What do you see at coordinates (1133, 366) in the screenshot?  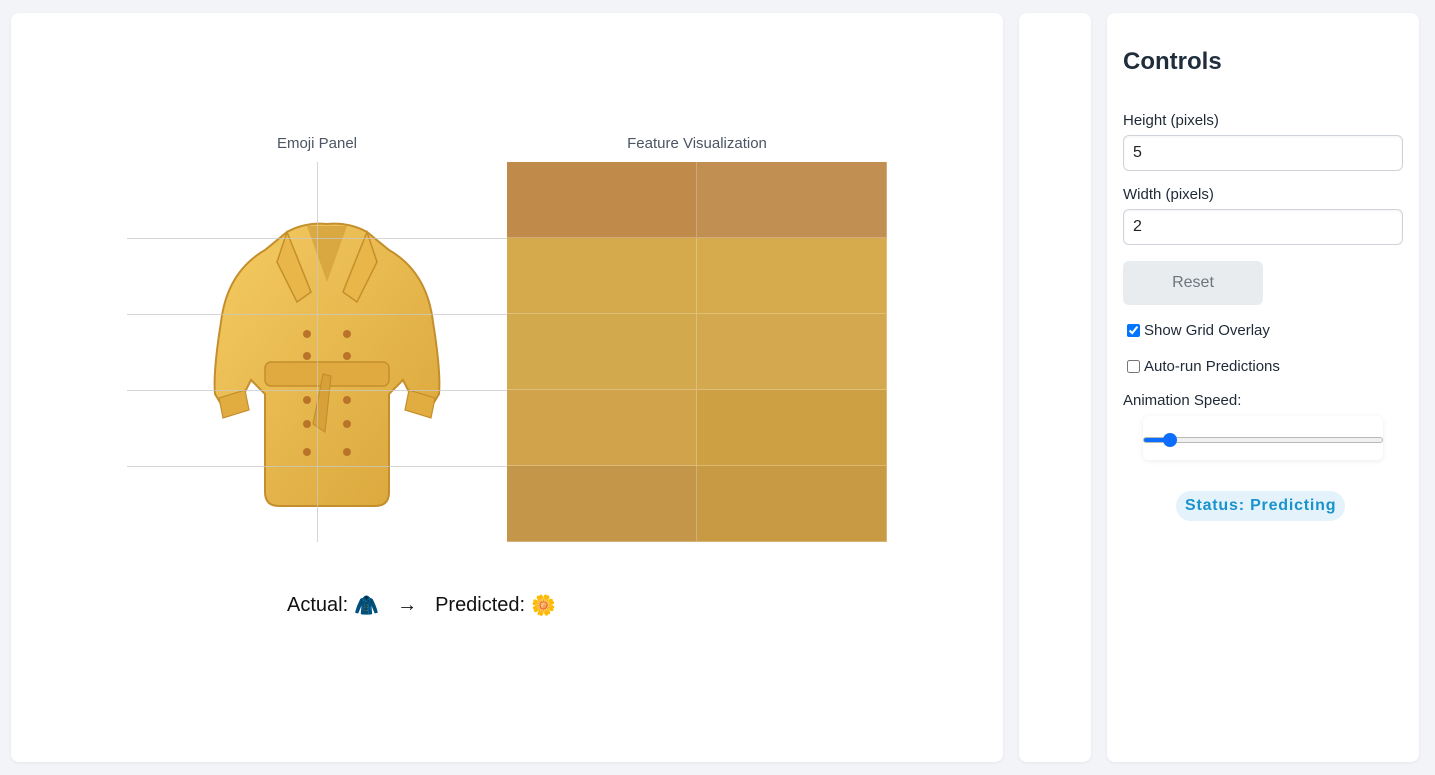 I see `auto-run-checkbox` at bounding box center [1133, 366].